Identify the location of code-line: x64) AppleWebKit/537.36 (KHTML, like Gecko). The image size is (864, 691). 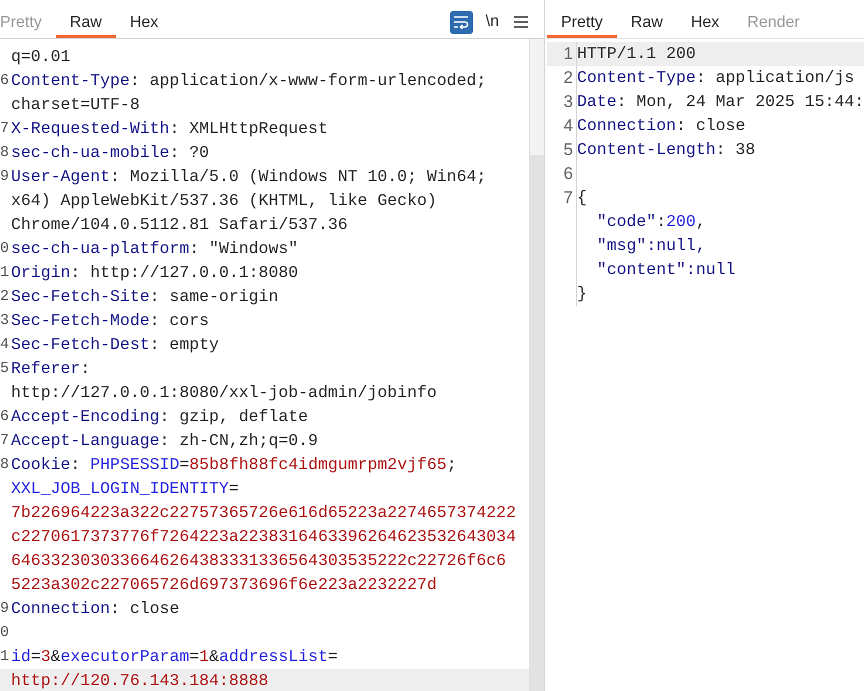
(224, 201).